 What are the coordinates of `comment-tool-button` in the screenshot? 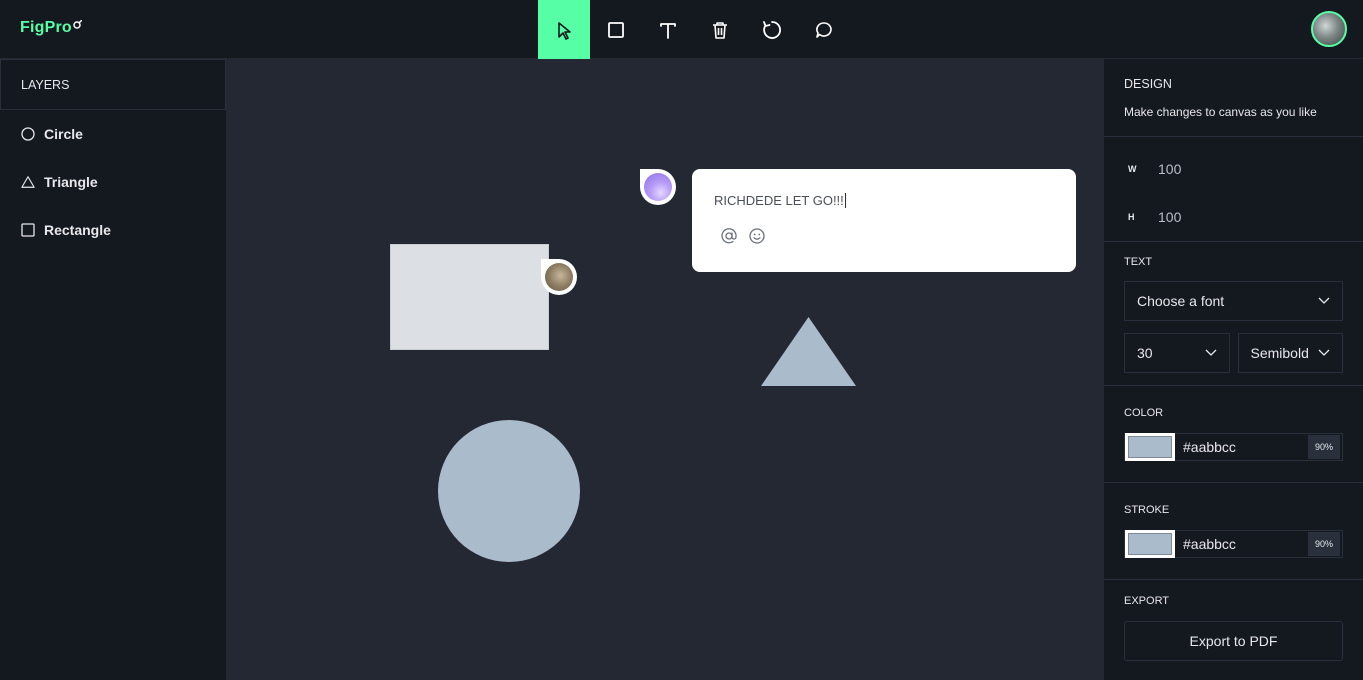 It's located at (824, 29).